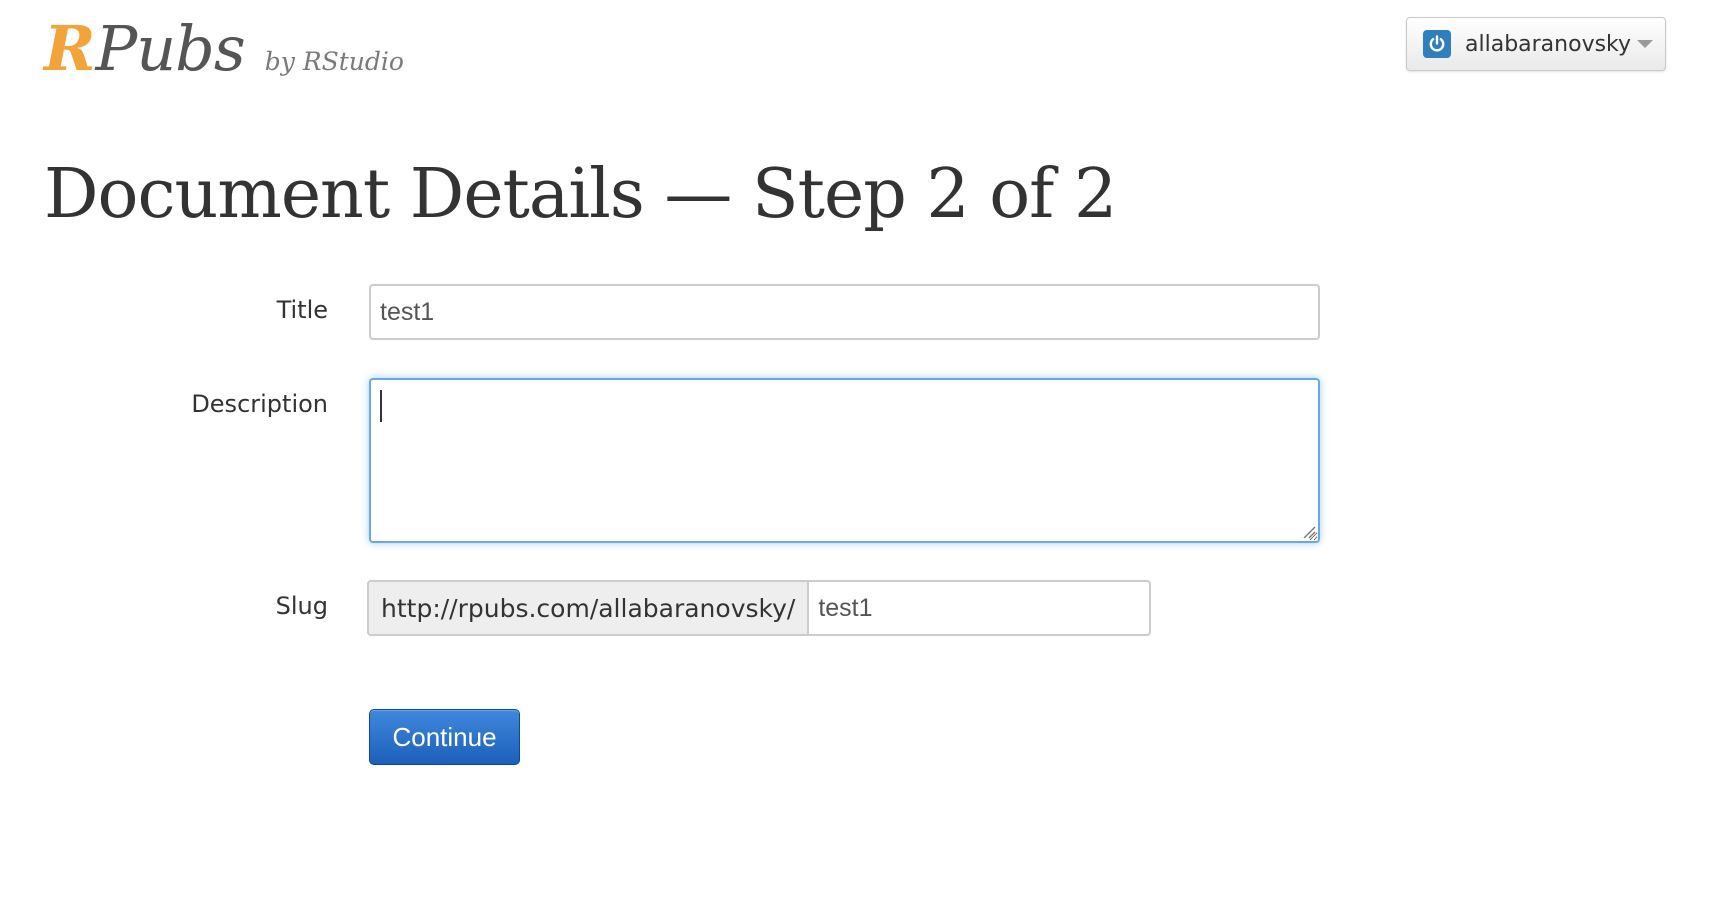  I want to click on slug-input, so click(979, 608).